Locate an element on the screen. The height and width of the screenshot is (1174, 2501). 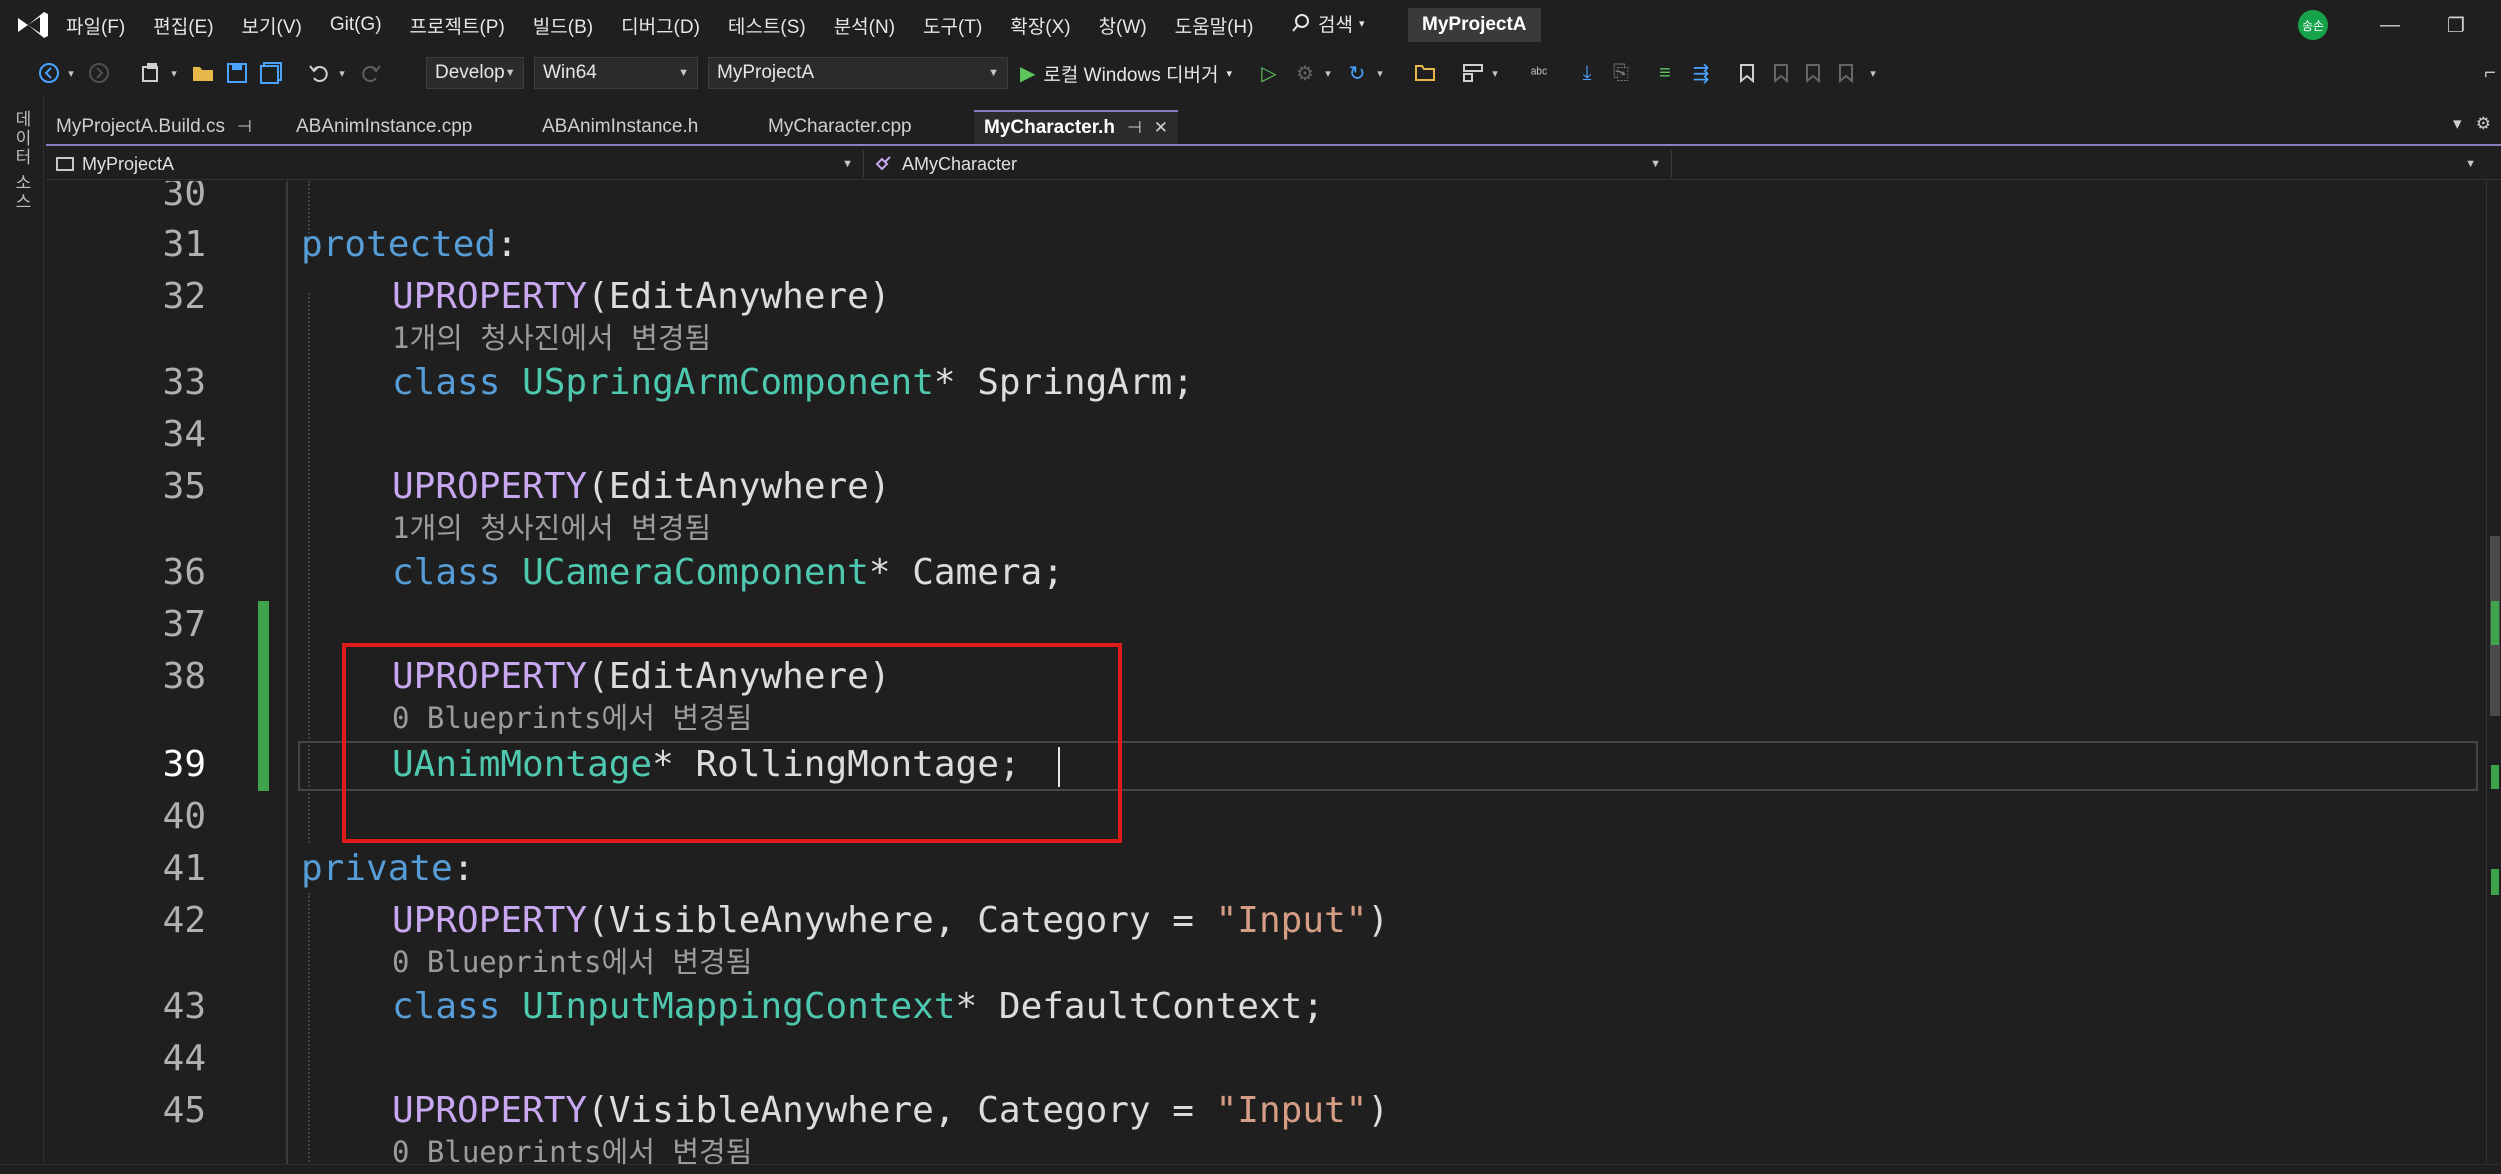
attach-process-icon: ⚙ is located at coordinates (1305, 73).